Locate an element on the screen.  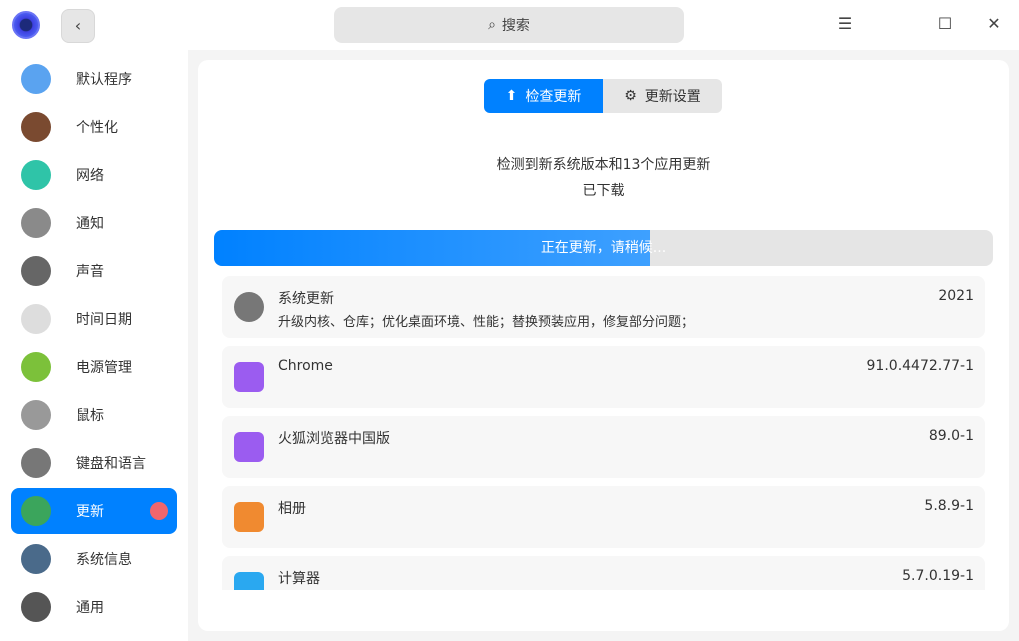
sidebar-item: 电源管理 is located at coordinates (94, 367).